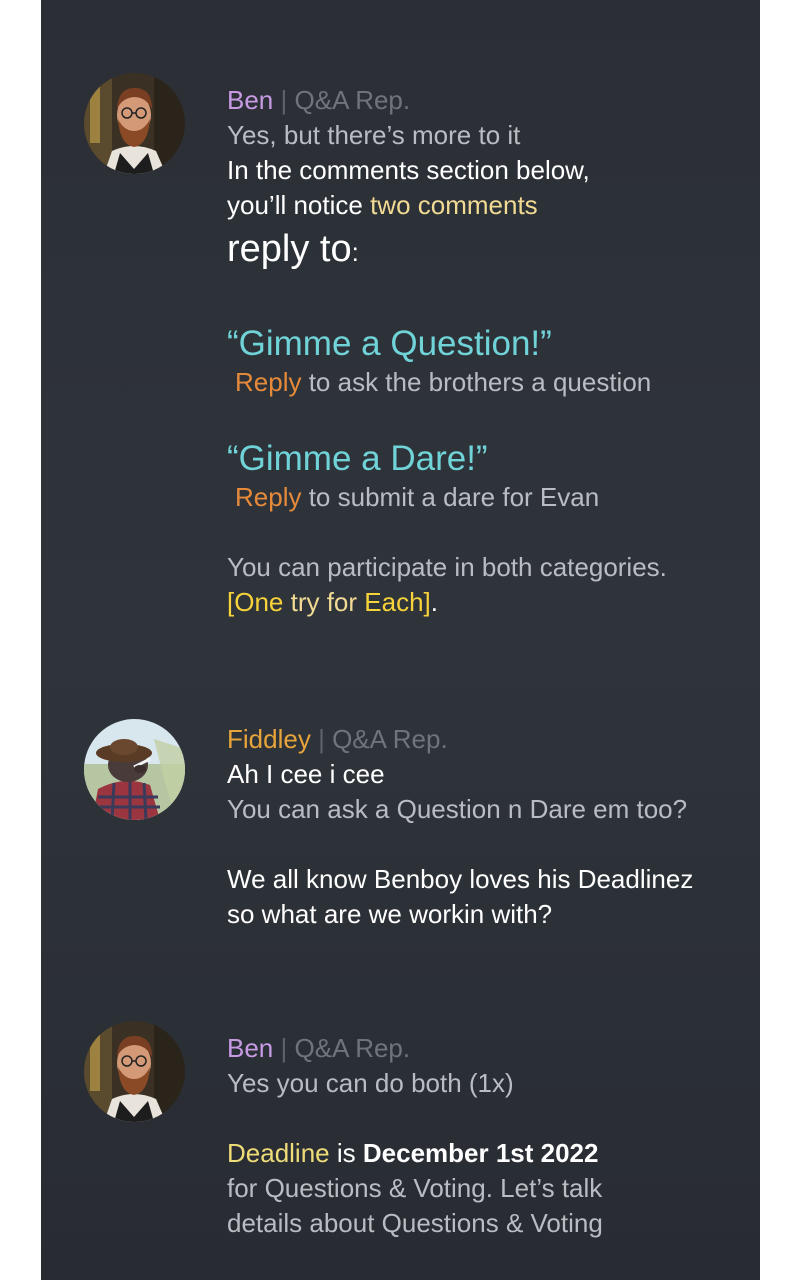 The image size is (800, 1280). Describe the element at coordinates (493, 249) in the screenshot. I see `message-line: reply to:` at that location.